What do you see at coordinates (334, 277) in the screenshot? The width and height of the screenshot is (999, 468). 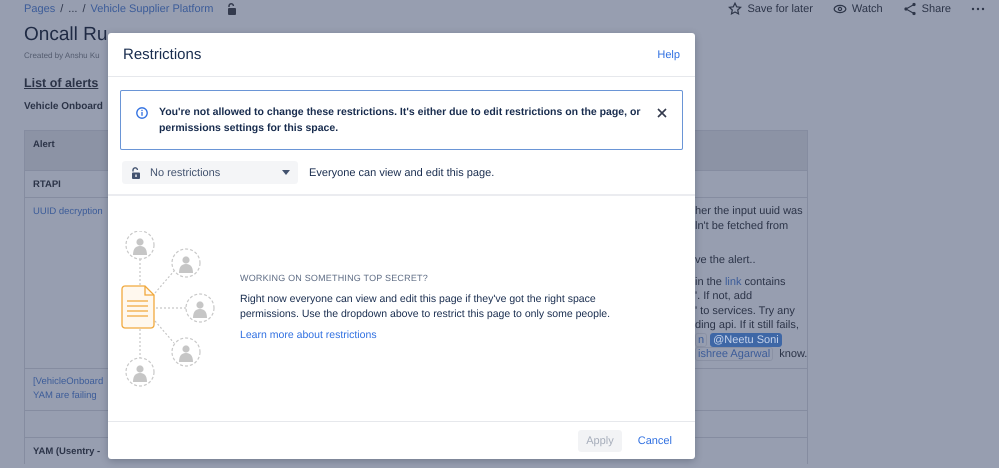 I see `empty-state-heading: WORKING ON SOMETHING TOP SECRET?` at bounding box center [334, 277].